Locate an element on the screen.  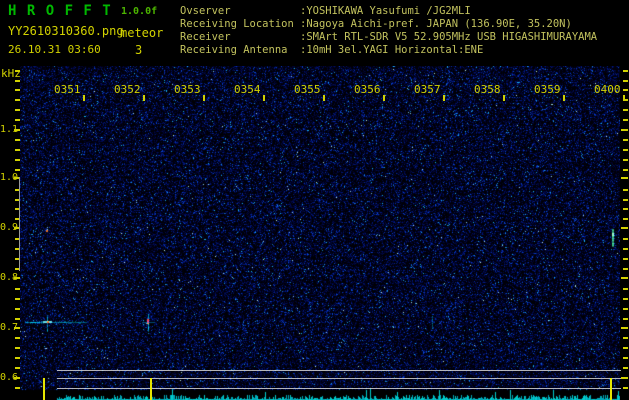
datetime-stamp: 26.10.31 03:60 is located at coordinates (54, 49).